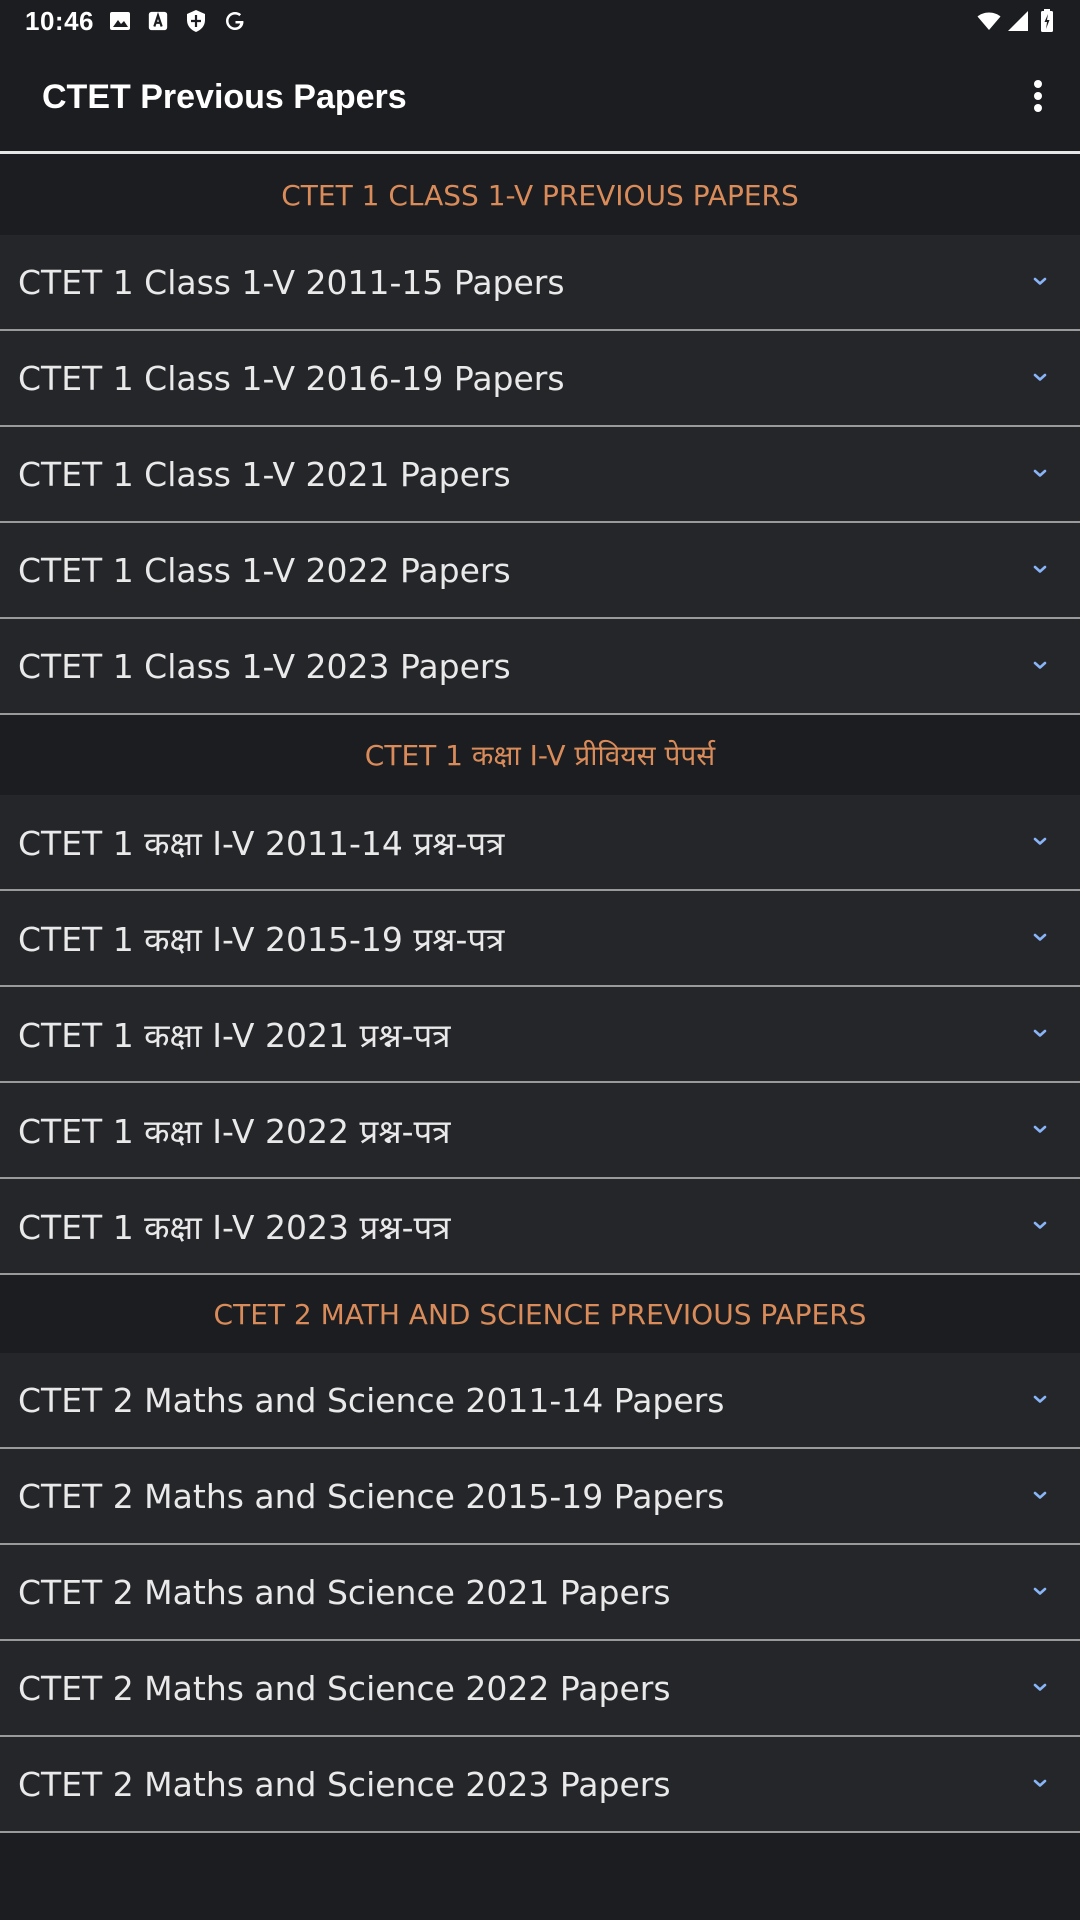 Image resolution: width=1080 pixels, height=1920 pixels. What do you see at coordinates (291, 378) in the screenshot?
I see `list-item-label: CTET 1 Class 1-V 2016-19 Papers` at bounding box center [291, 378].